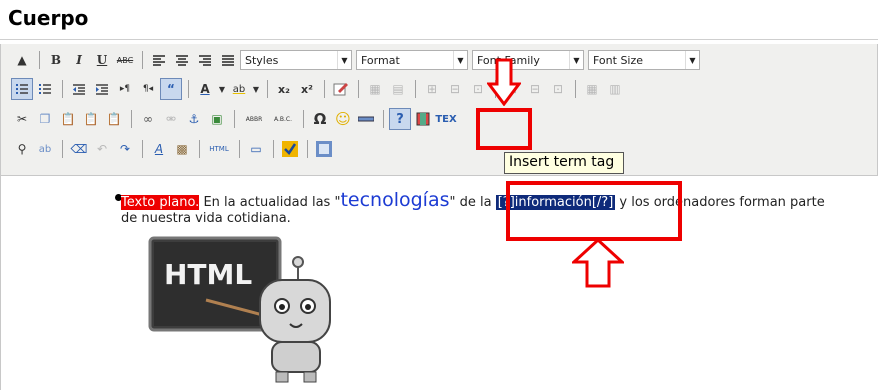 The height and width of the screenshot is (390, 878). I want to click on font-size-select: Font Size ▼, so click(644, 60).